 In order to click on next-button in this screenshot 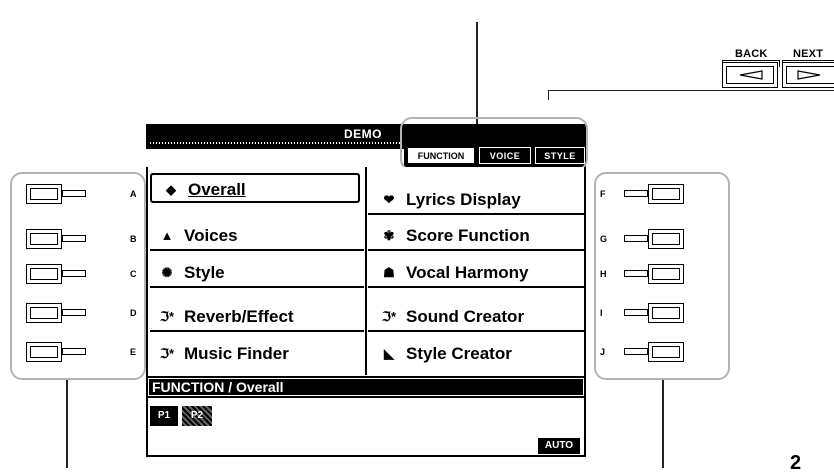, I will do `click(808, 75)`.